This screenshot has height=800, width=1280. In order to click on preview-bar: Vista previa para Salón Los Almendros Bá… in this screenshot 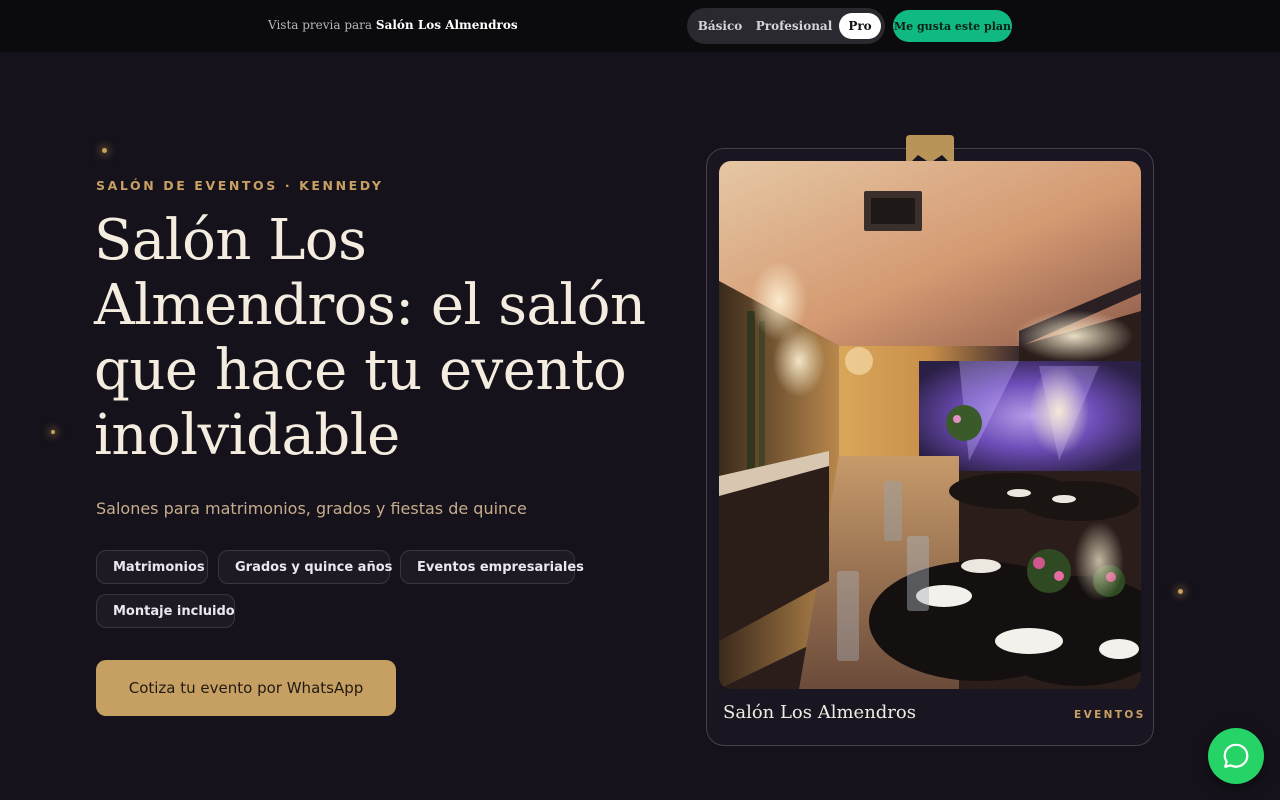, I will do `click(640, 26)`.